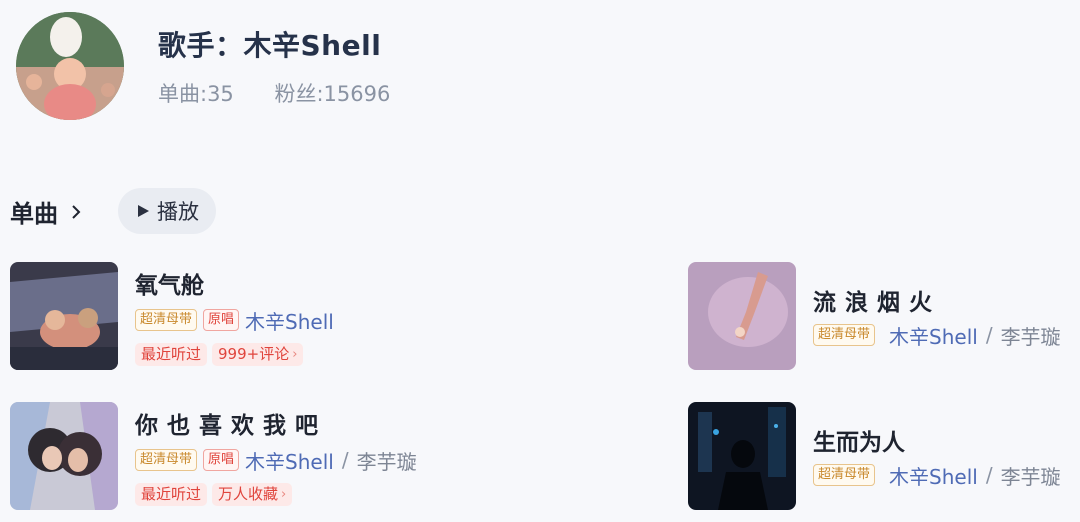  Describe the element at coordinates (270, 45) in the screenshot. I see `page-title: 歌手：木辛Shell` at that location.